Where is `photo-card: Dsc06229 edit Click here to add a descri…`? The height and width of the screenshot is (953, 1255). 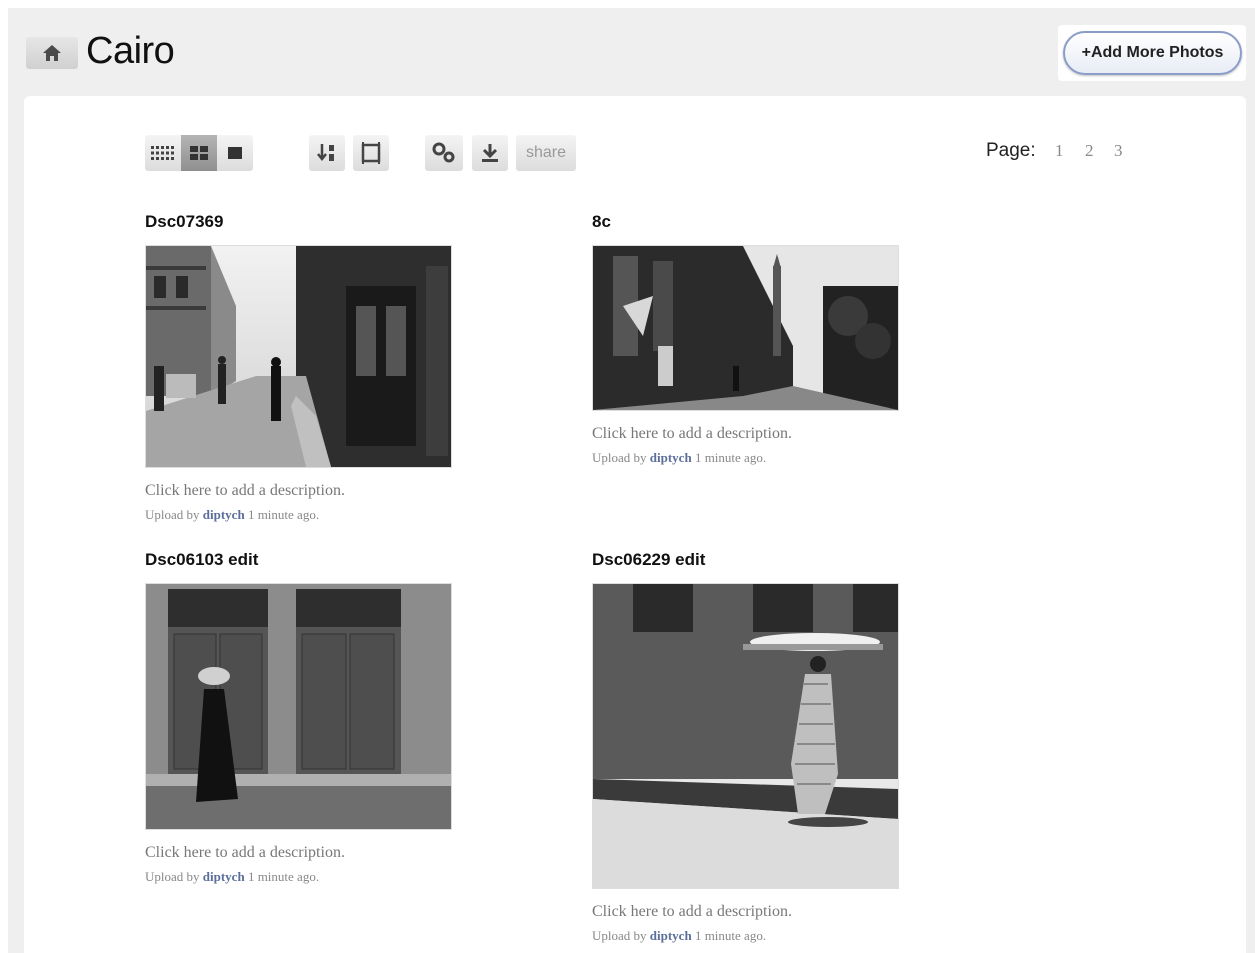 photo-card: Dsc06229 edit Click here to add a descri… is located at coordinates (745, 747).